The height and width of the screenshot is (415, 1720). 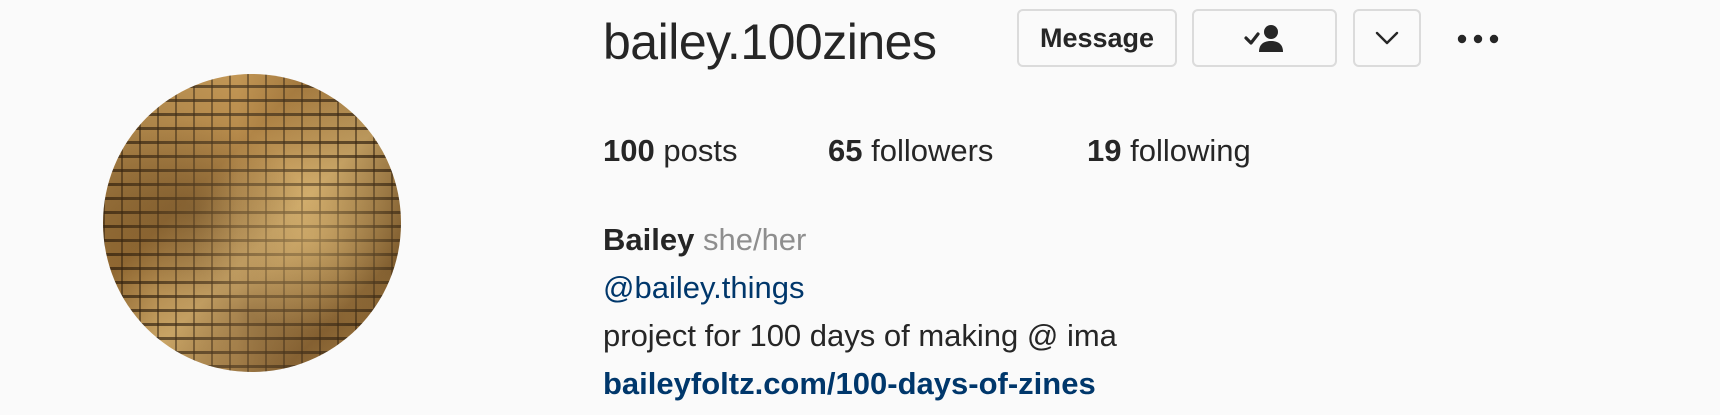 What do you see at coordinates (1097, 38) in the screenshot?
I see `message-button: Message` at bounding box center [1097, 38].